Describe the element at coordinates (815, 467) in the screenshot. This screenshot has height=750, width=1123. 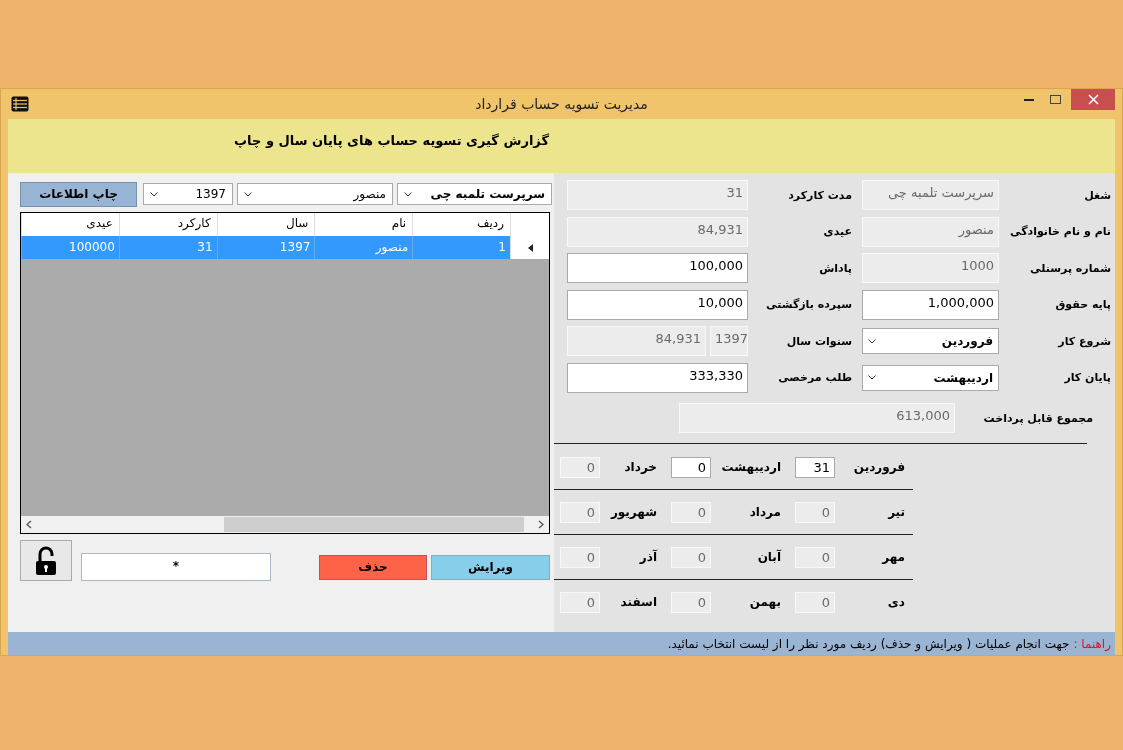
I see `day-field: 31` at that location.